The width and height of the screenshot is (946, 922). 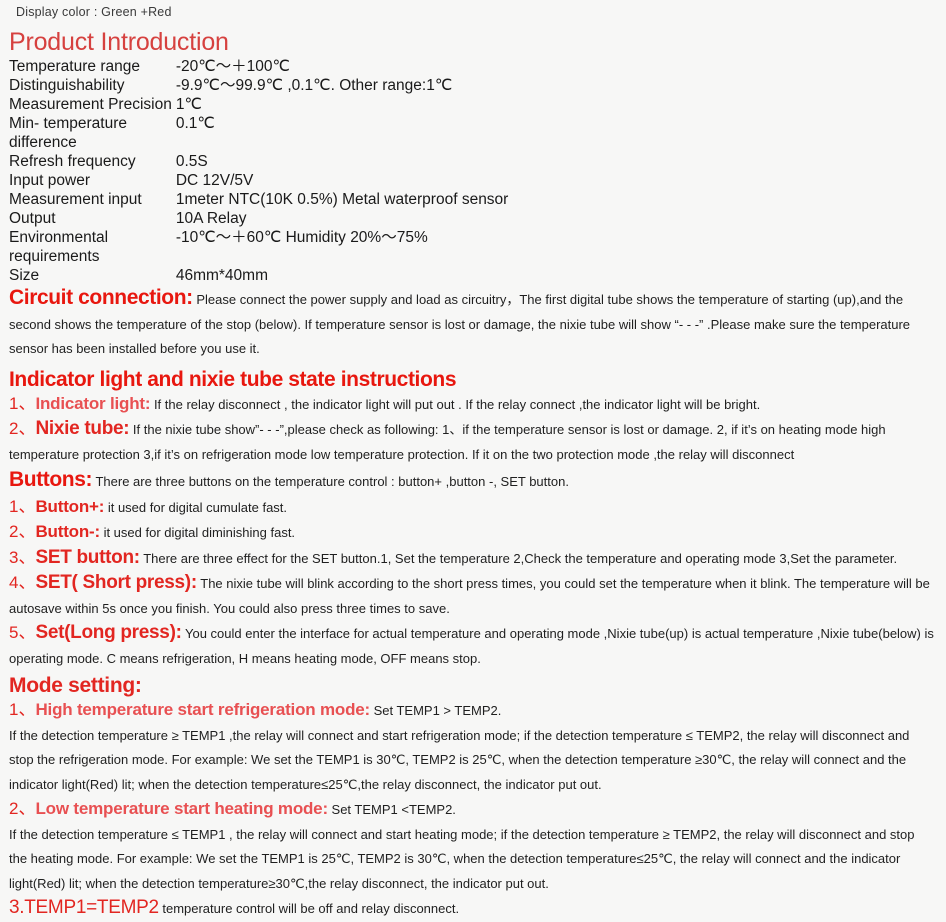 I want to click on indicator-item-1-label: Indicator light:, so click(x=93, y=403).